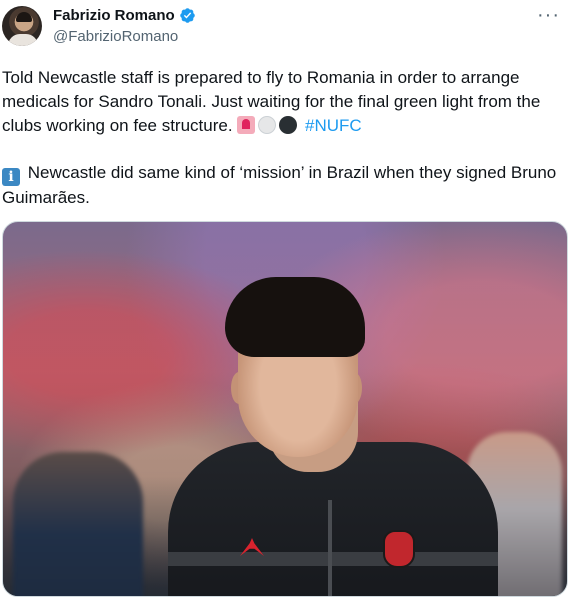 The width and height of the screenshot is (573, 611). What do you see at coordinates (114, 15) in the screenshot?
I see `display-name: Fabrizio Romano` at bounding box center [114, 15].